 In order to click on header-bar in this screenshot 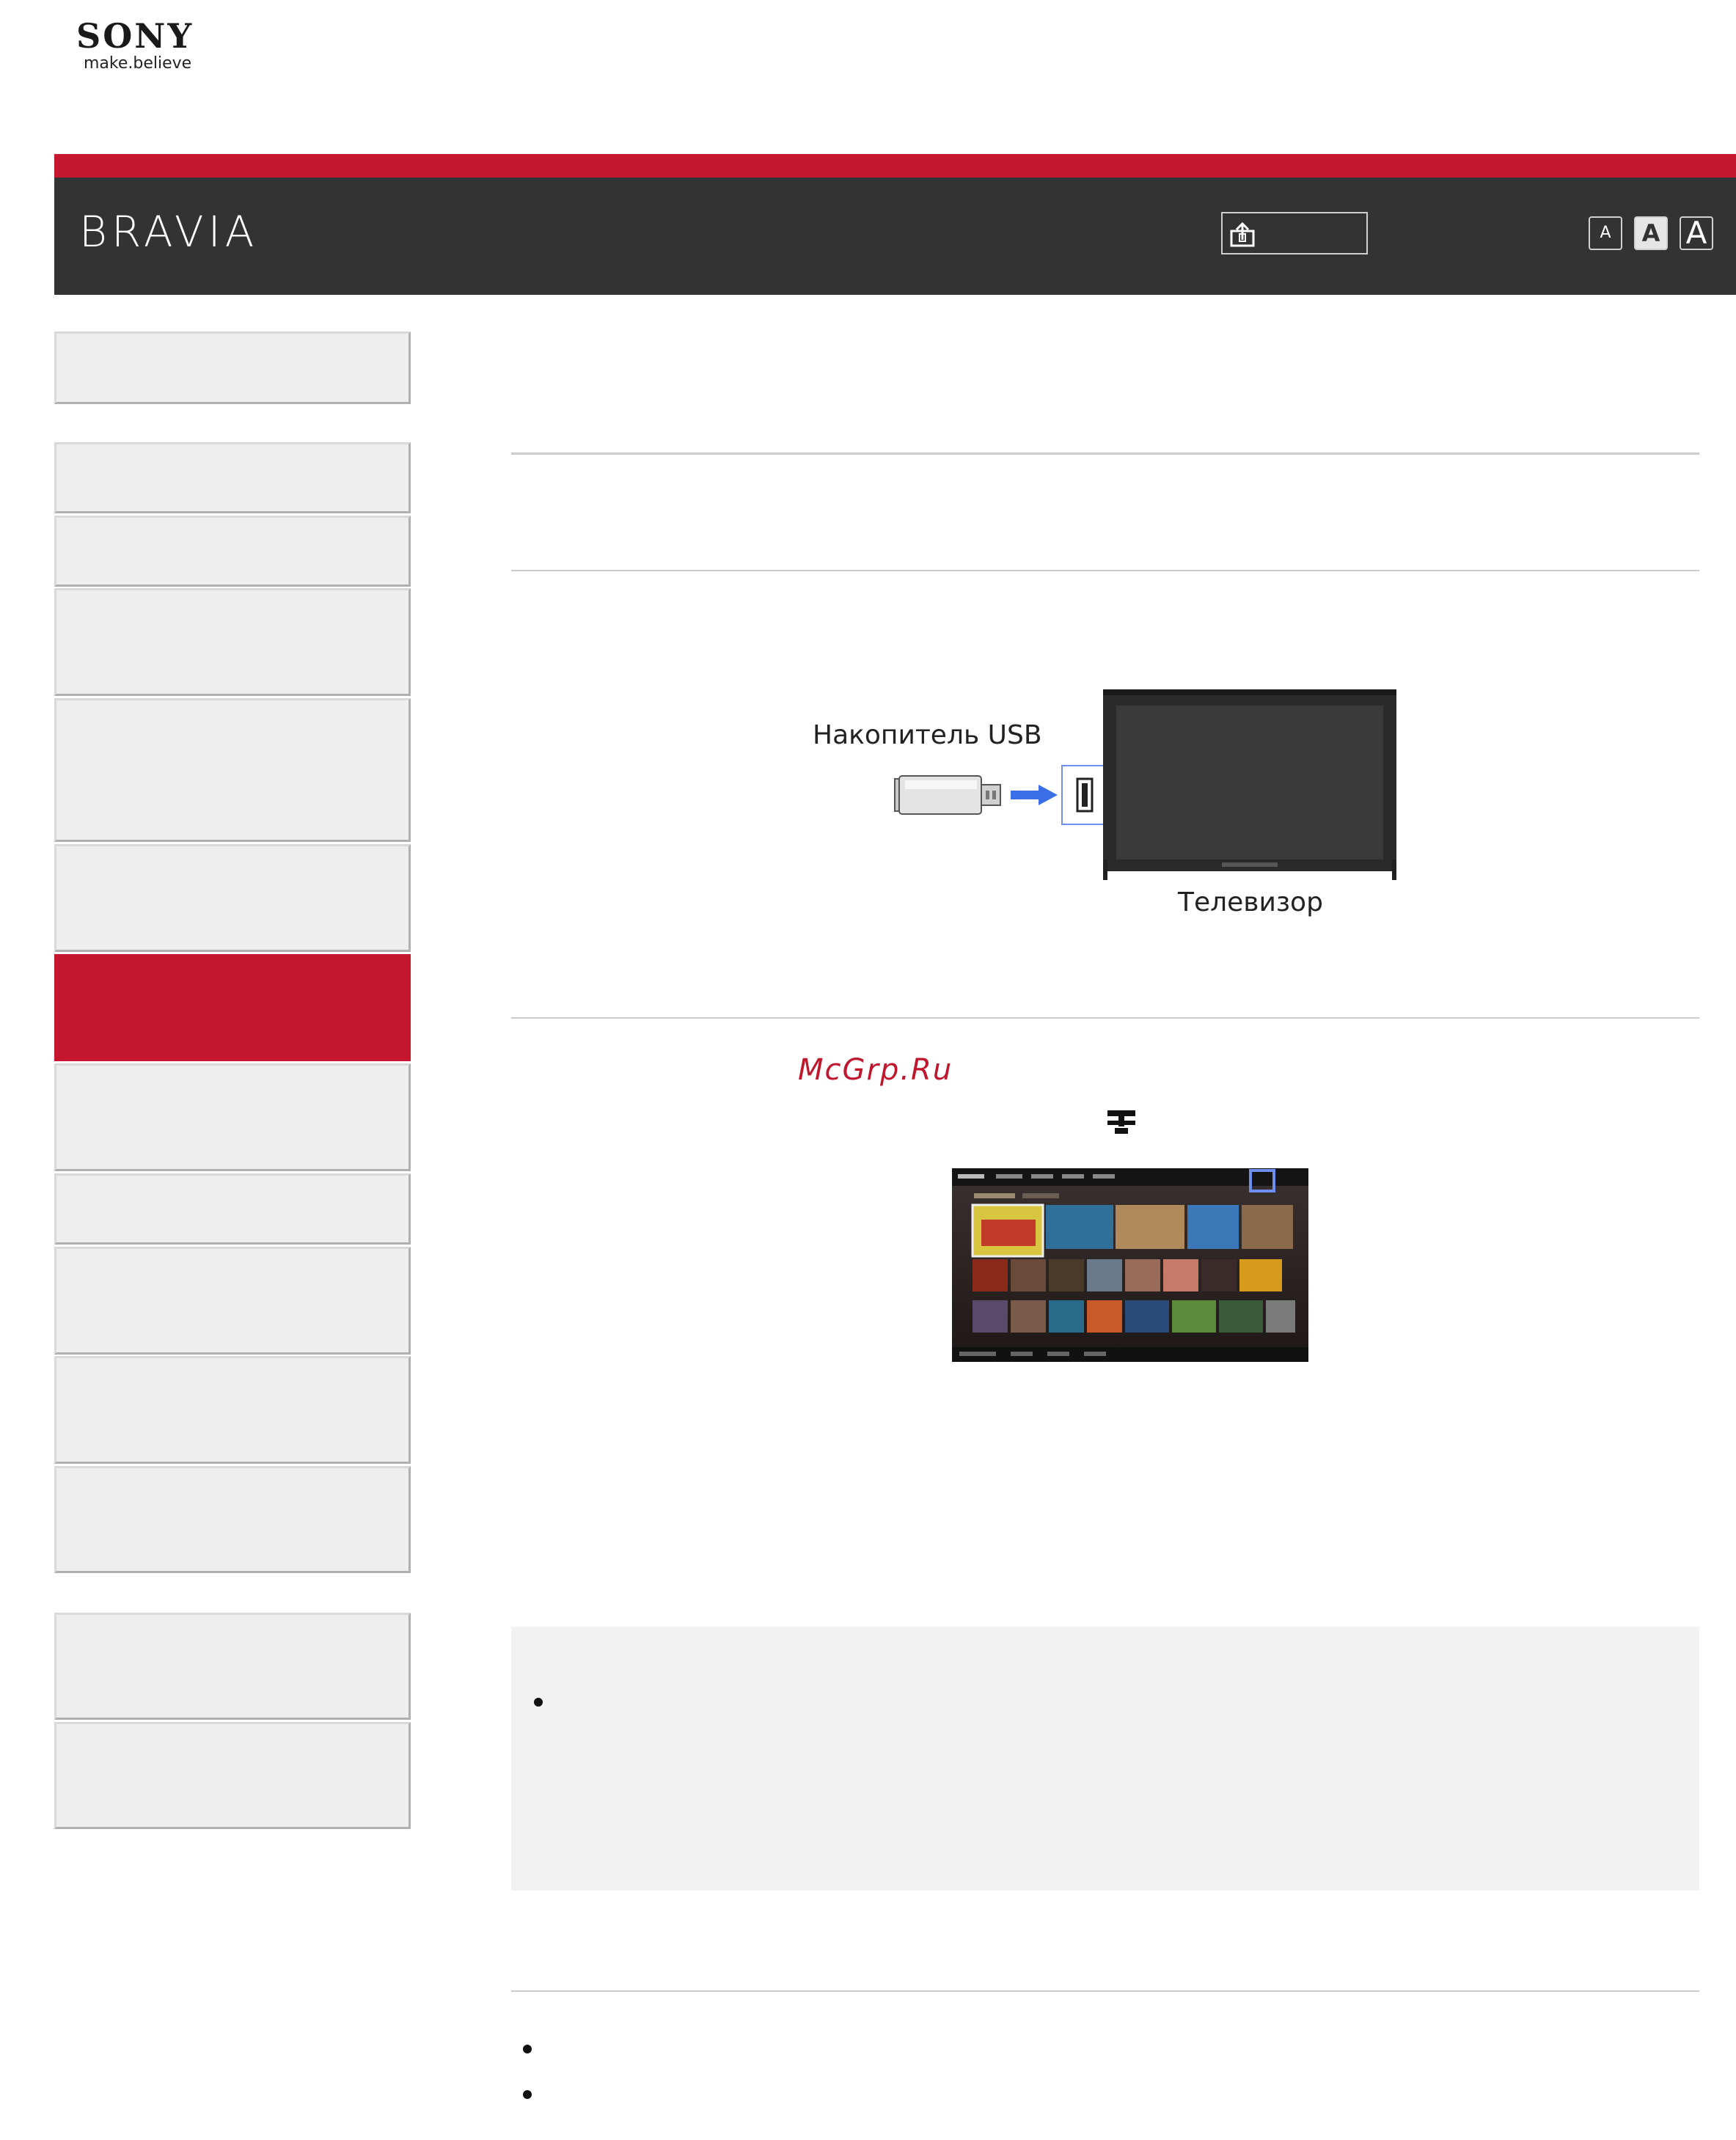, I will do `click(895, 236)`.